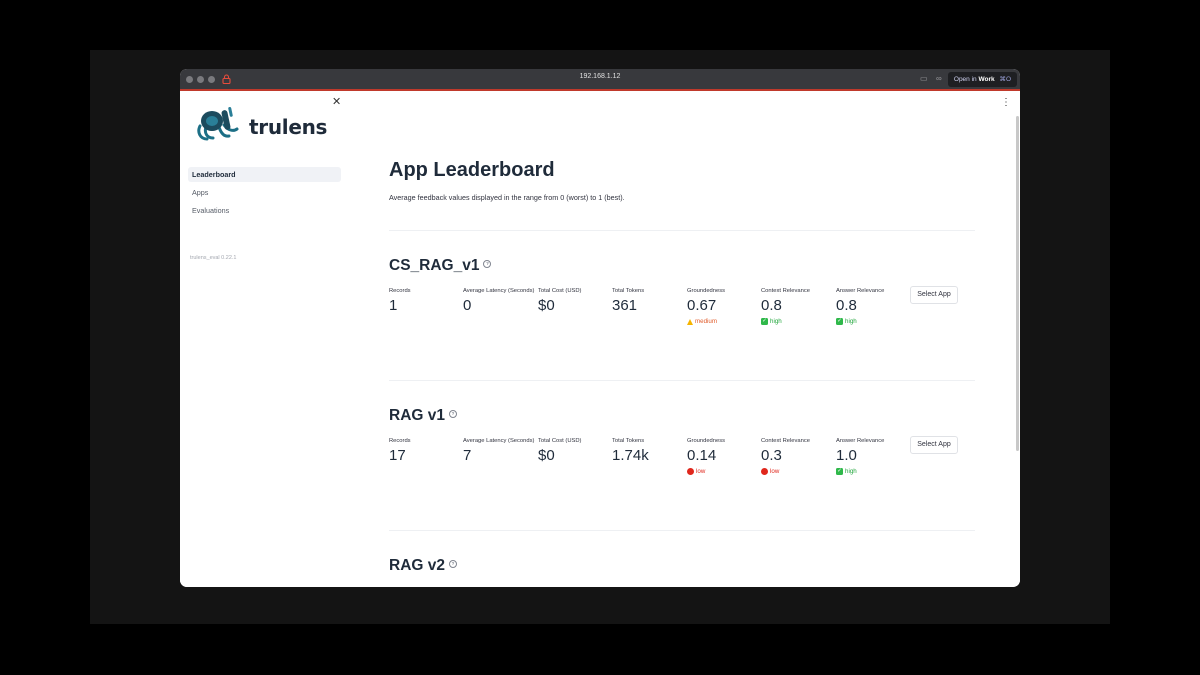 This screenshot has height=675, width=1200. What do you see at coordinates (417, 415) in the screenshot?
I see `app-name: RAG v1` at bounding box center [417, 415].